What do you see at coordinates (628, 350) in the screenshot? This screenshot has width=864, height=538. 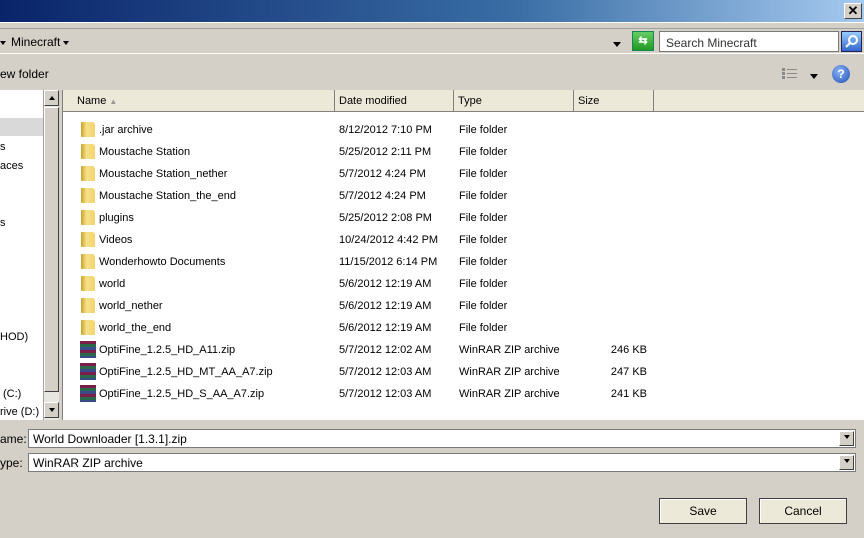 I see `file-size: 246 KB` at bounding box center [628, 350].